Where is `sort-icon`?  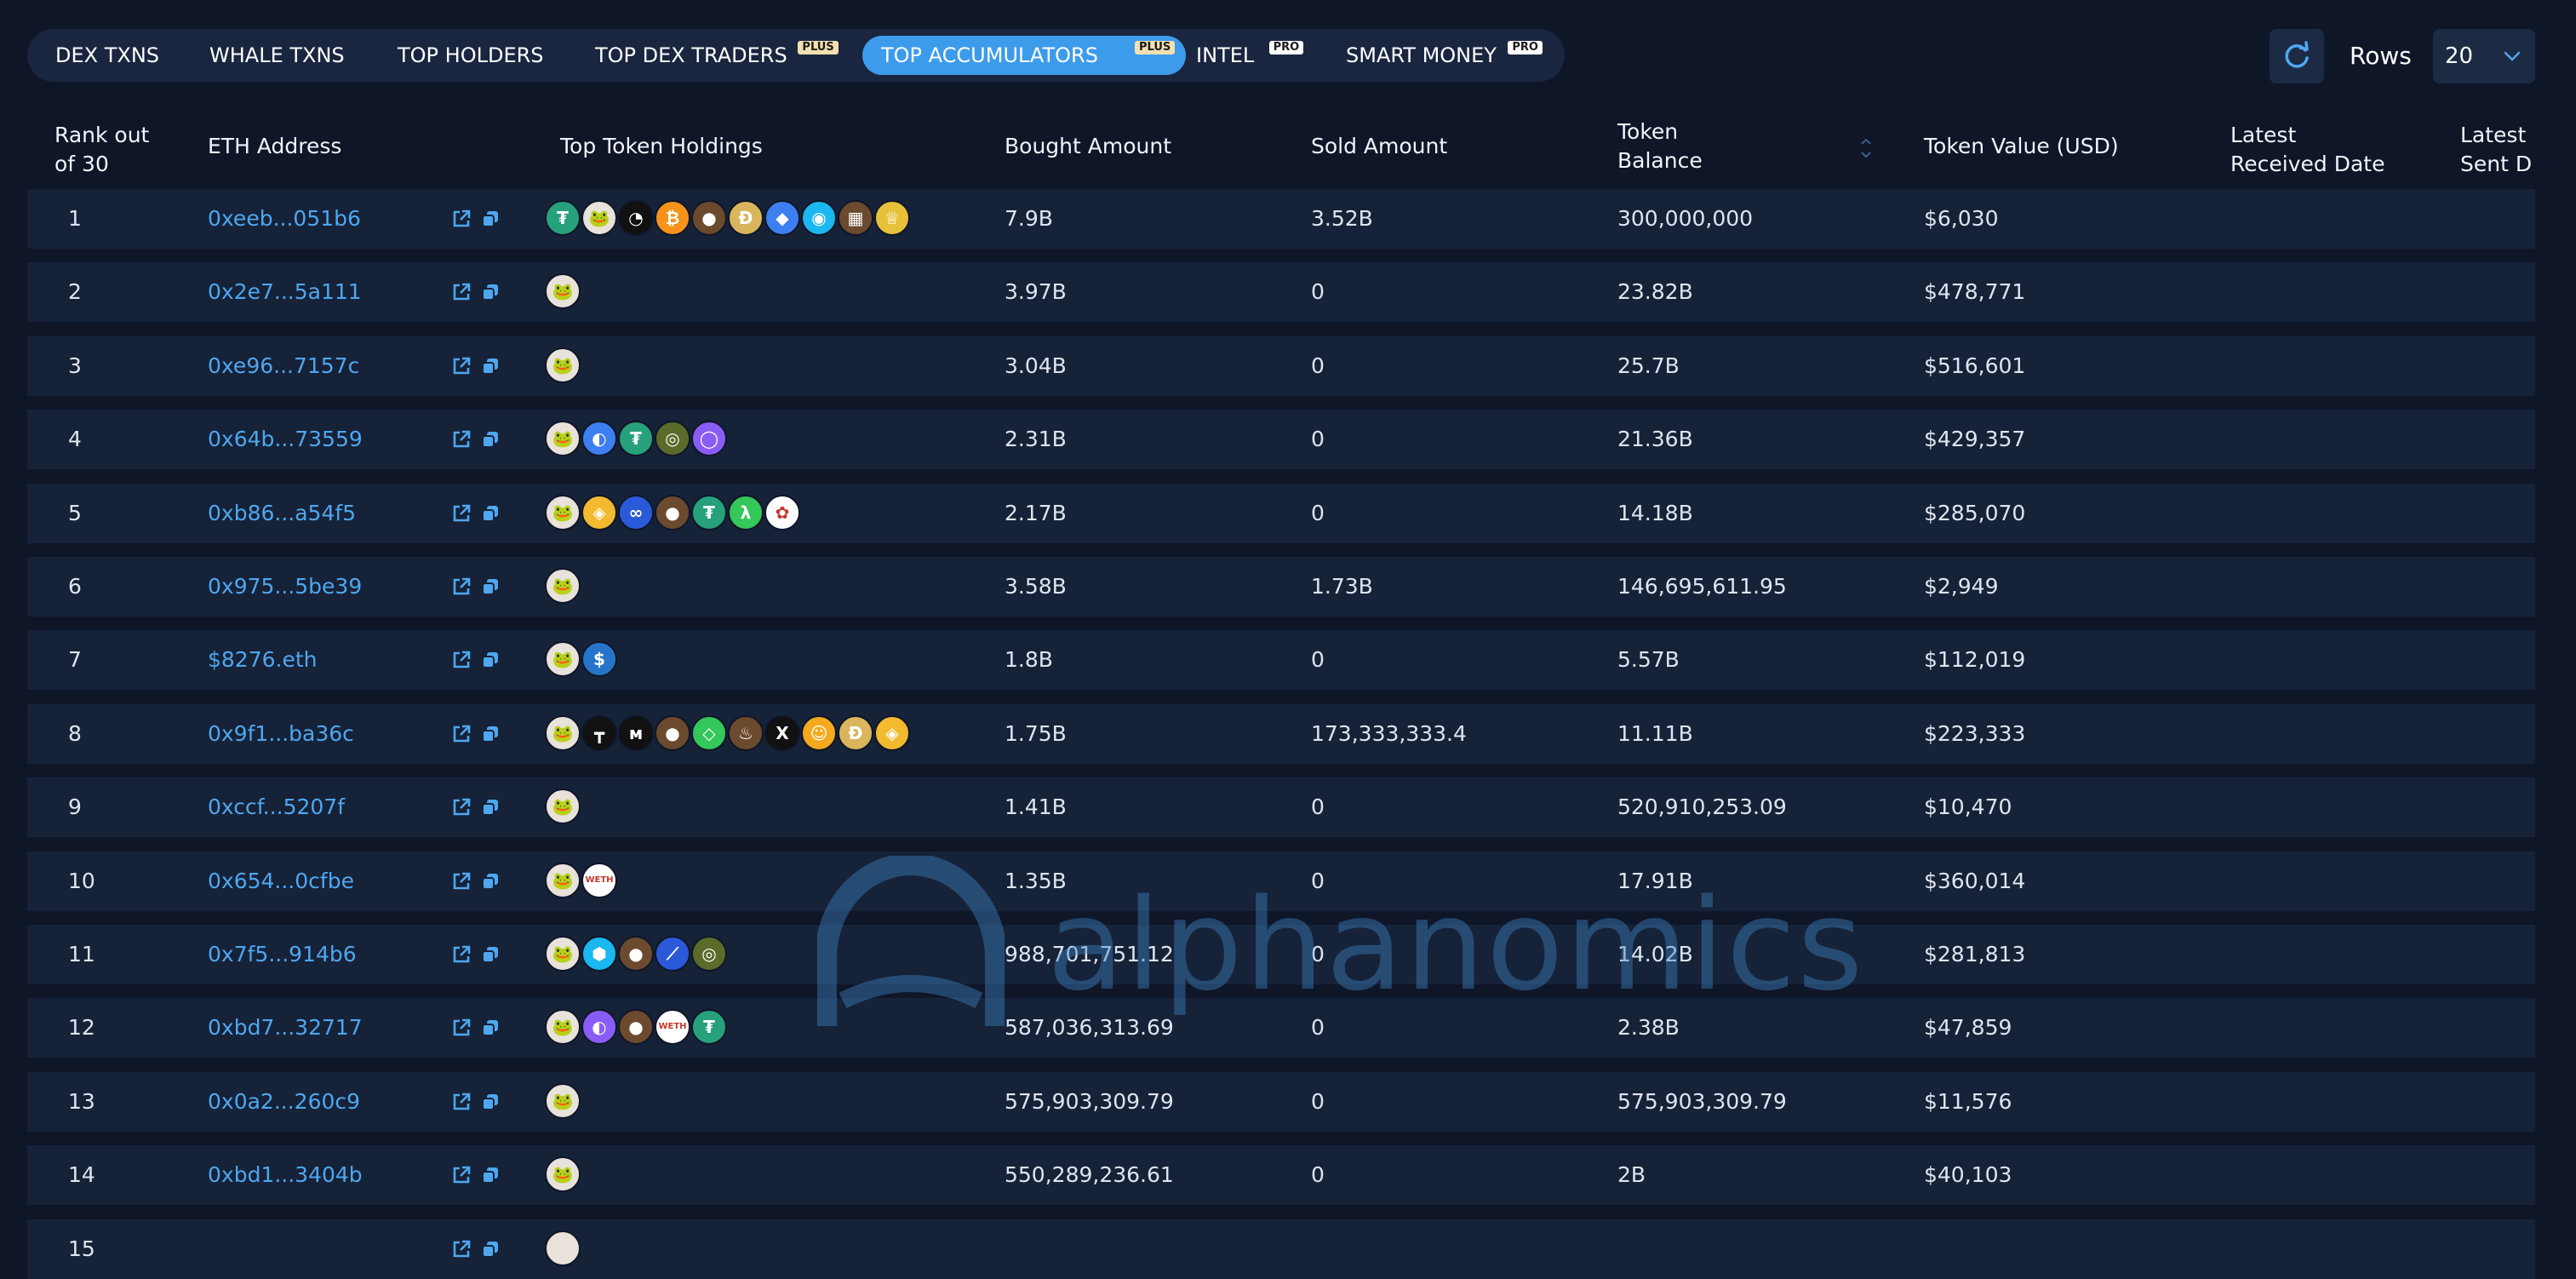
sort-icon is located at coordinates (1866, 148).